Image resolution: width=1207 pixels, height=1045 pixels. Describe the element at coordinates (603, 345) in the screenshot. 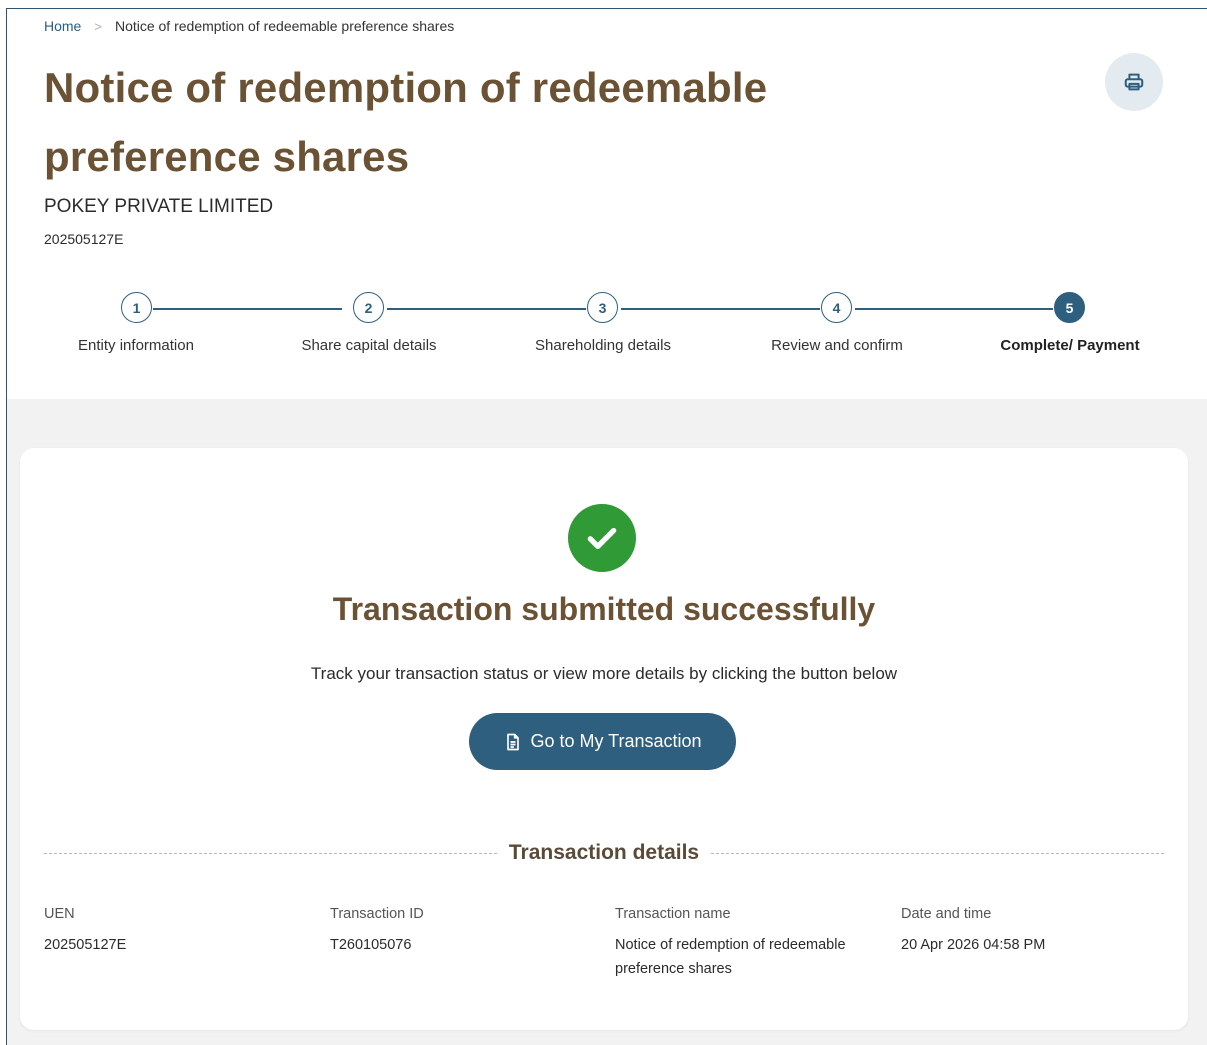

I see `step-3-label: Shareholding details` at that location.